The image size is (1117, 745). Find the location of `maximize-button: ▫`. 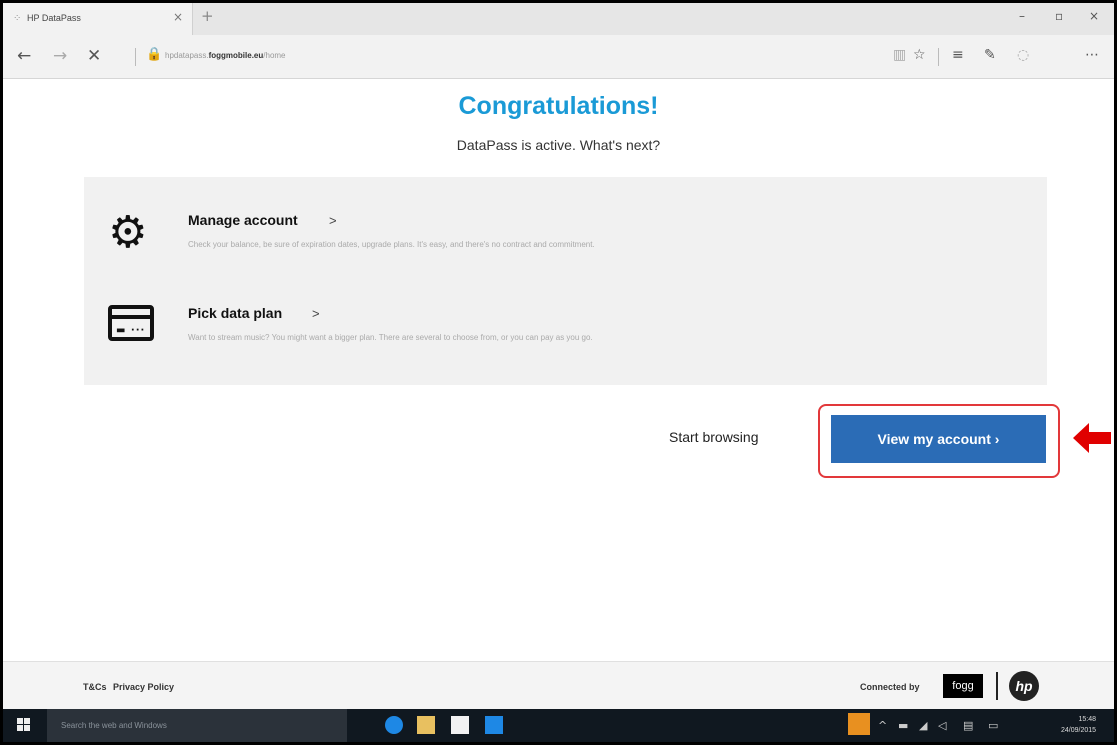

maximize-button: ▫ is located at coordinates (1059, 16).